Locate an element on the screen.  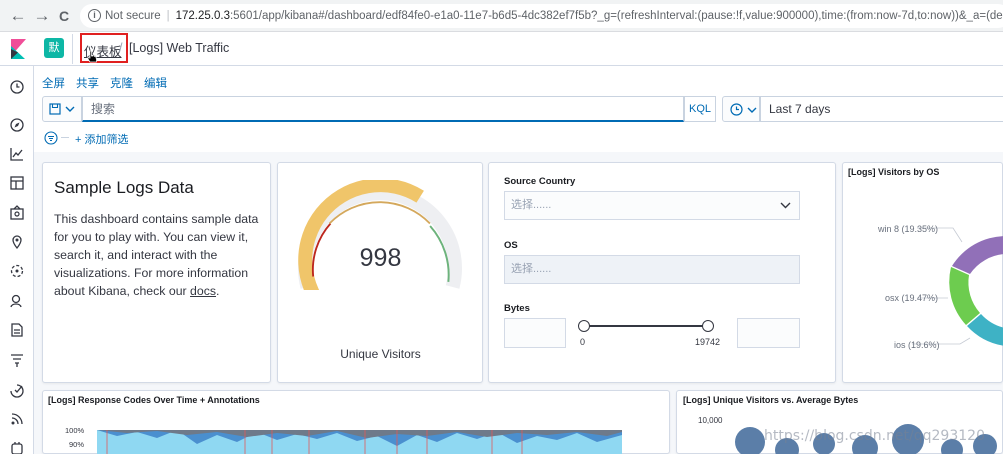
clone-link: 克隆 is located at coordinates (121, 83).